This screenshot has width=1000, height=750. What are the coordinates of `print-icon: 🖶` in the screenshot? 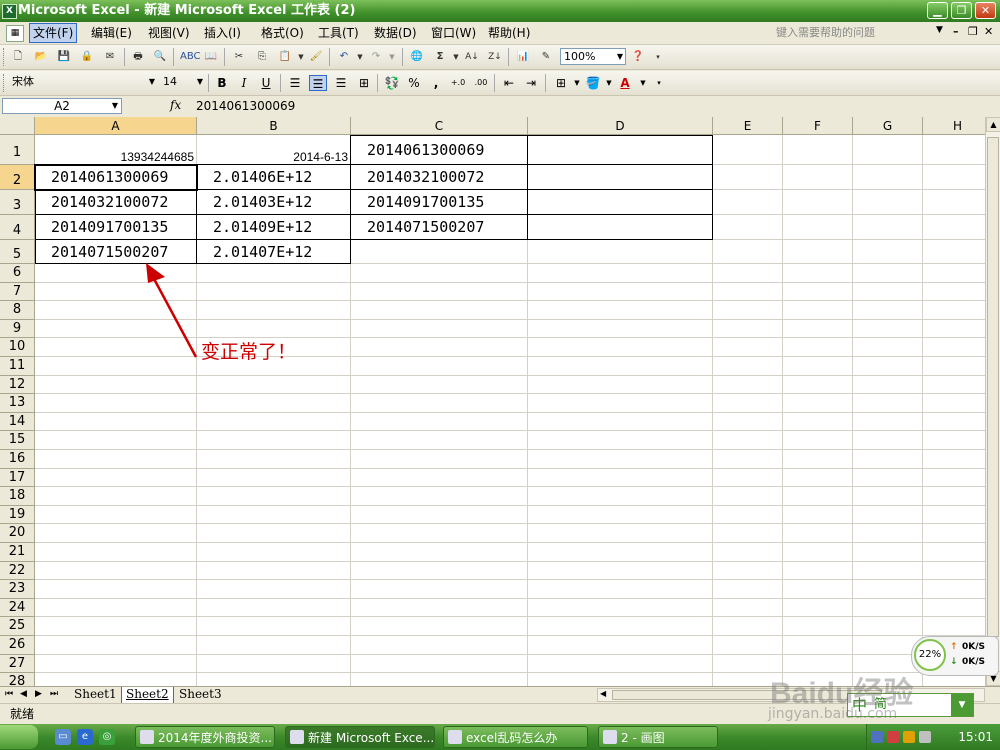 It's located at (138, 57).